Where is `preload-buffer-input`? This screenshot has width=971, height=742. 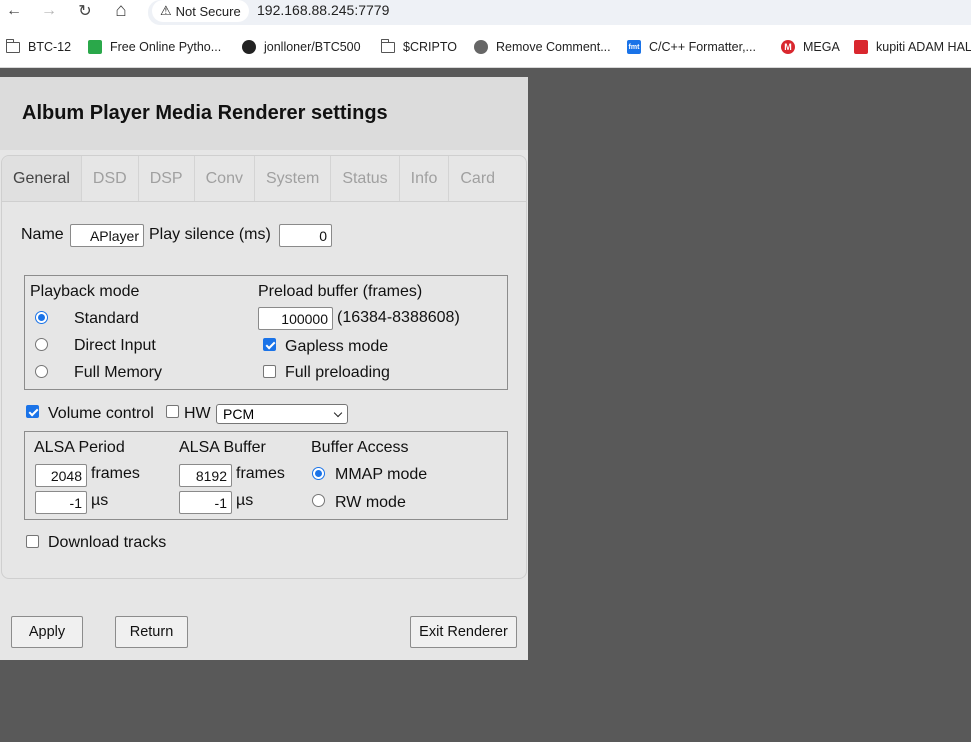
preload-buffer-input is located at coordinates (295, 318).